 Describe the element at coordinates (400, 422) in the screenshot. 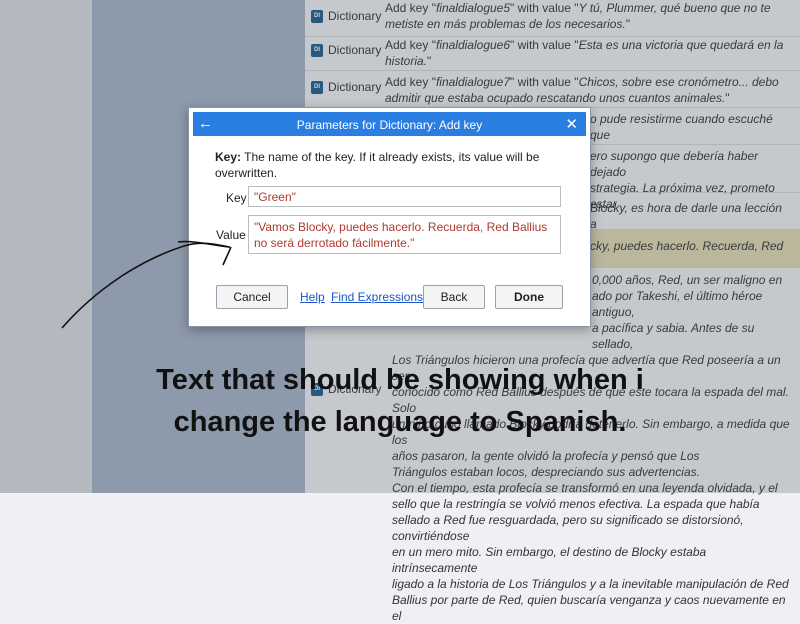

I see `annotation-caption-line2: change the language to Spanish.` at that location.